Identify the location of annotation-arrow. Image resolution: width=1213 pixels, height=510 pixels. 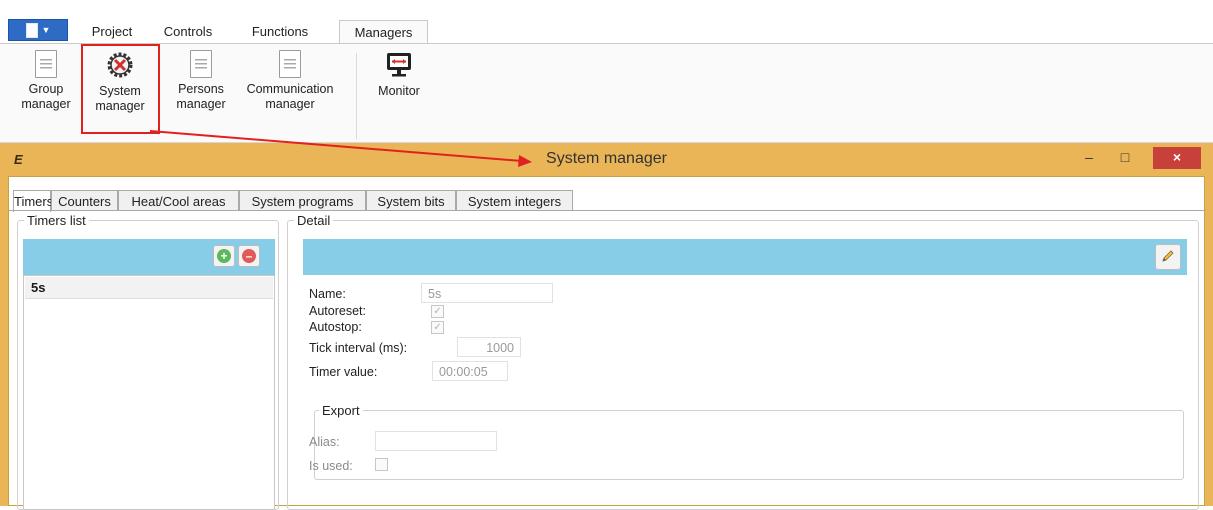
(340, 148).